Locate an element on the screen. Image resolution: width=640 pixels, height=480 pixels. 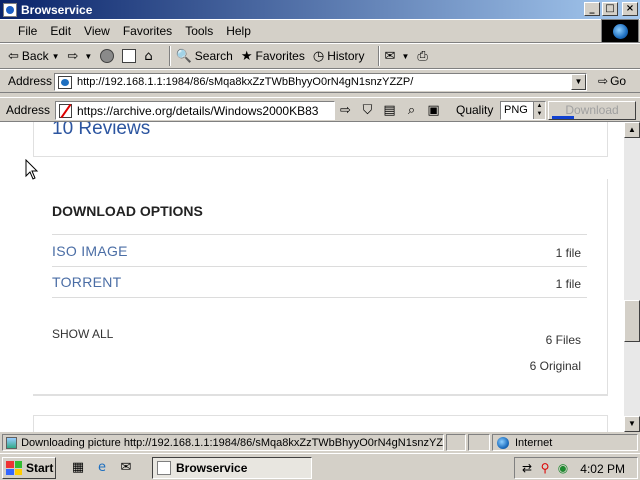
menu-favorites: Favorites is located at coordinates (147, 31).